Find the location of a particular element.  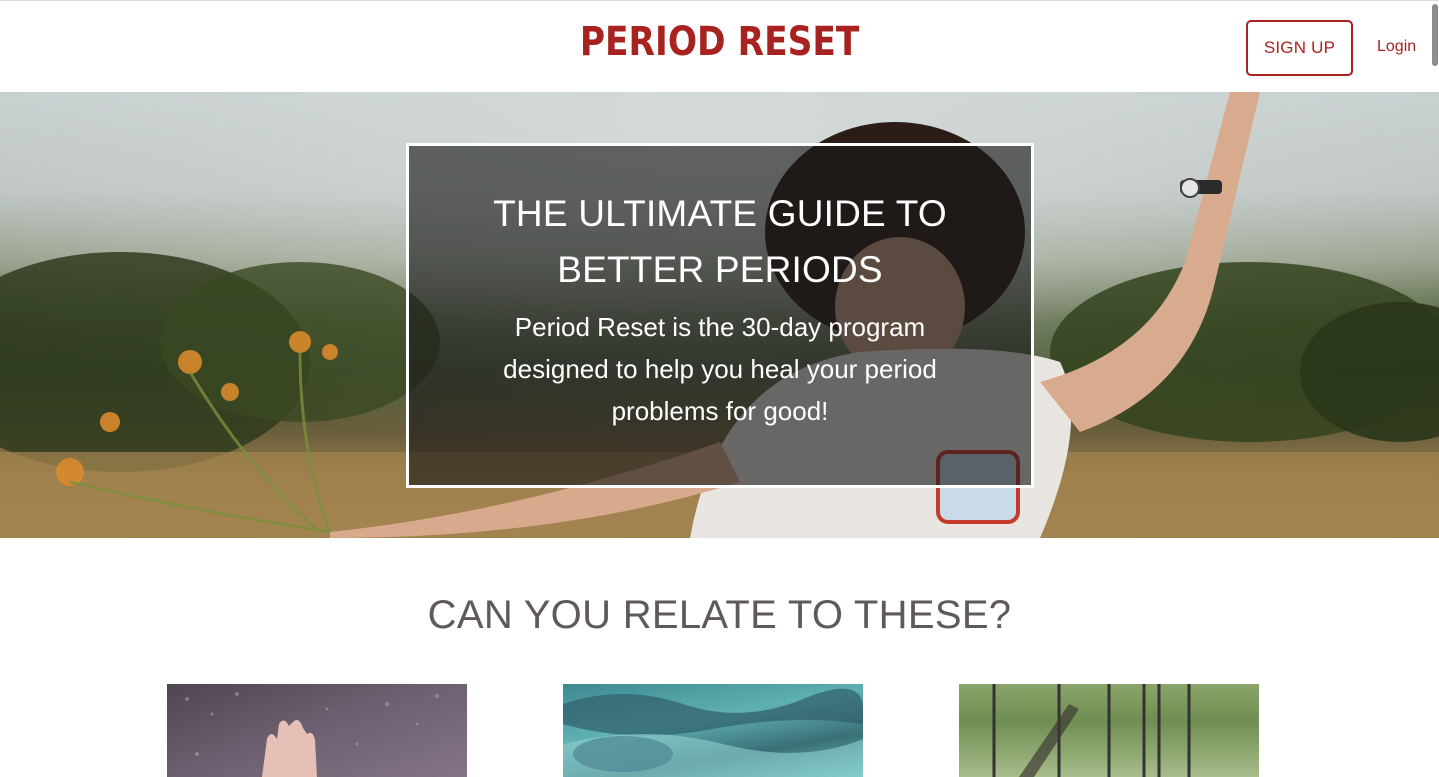

site-header: PERIOD RESET SIGN UP Login is located at coordinates (719, 46).